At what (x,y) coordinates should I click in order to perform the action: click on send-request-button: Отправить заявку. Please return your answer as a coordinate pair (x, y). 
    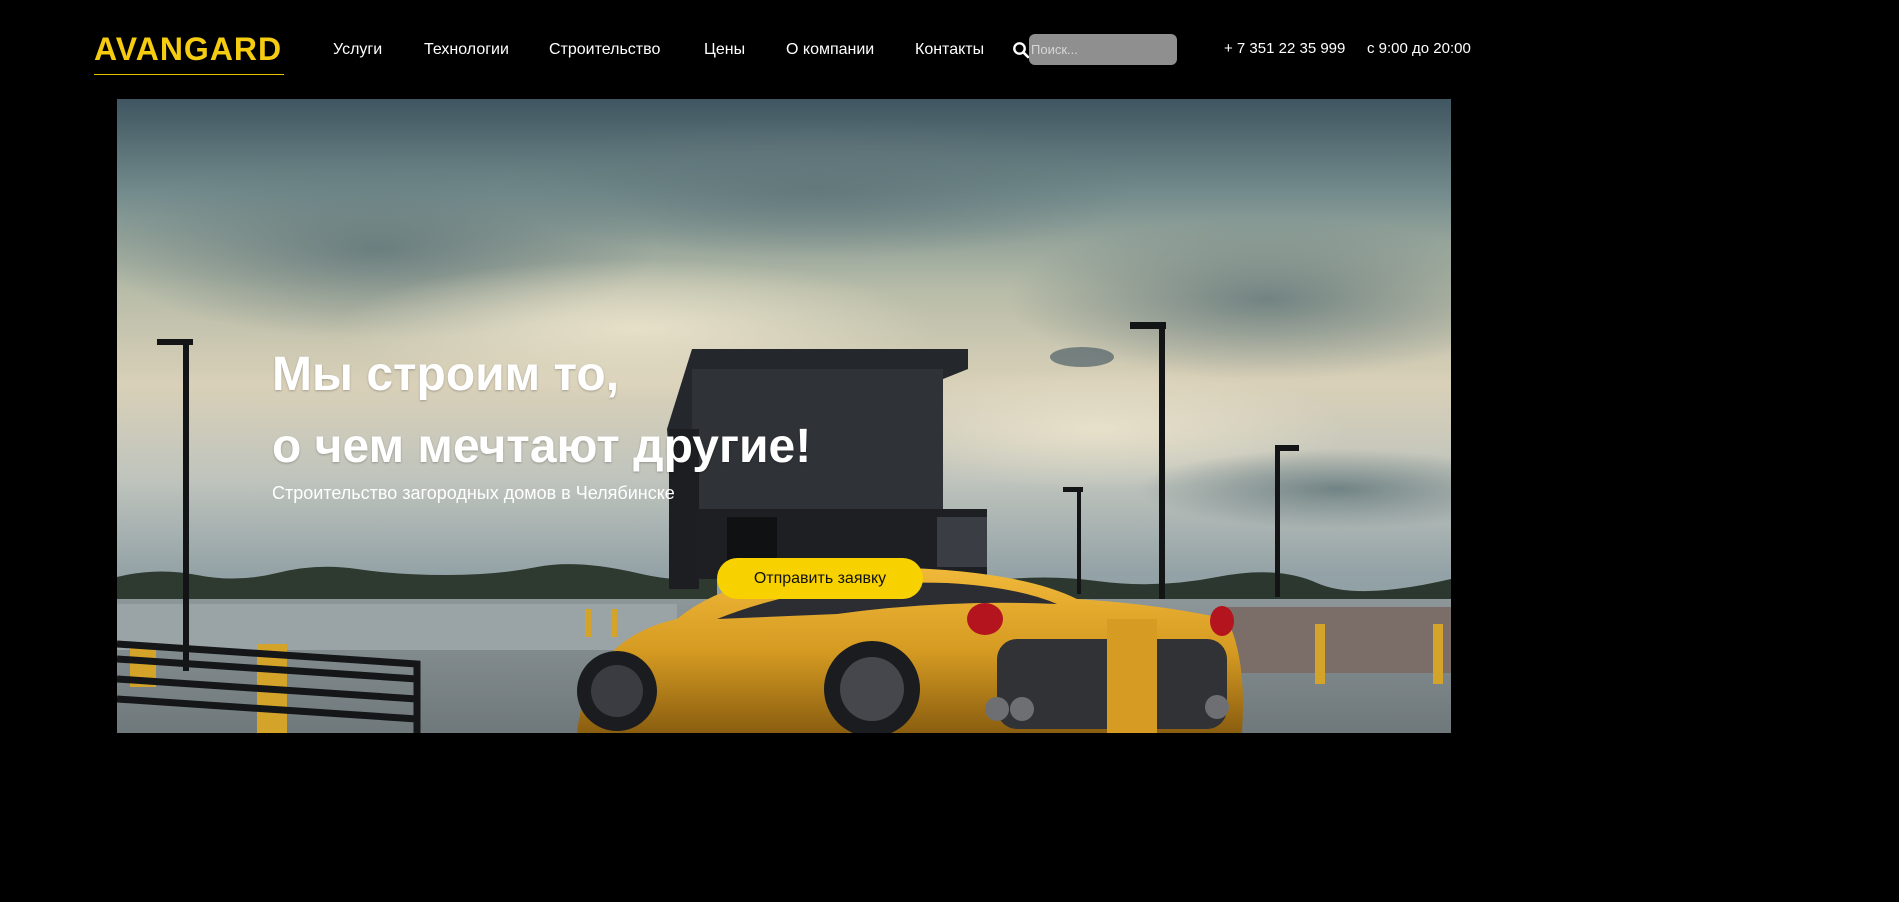
    Looking at the image, I should click on (820, 578).